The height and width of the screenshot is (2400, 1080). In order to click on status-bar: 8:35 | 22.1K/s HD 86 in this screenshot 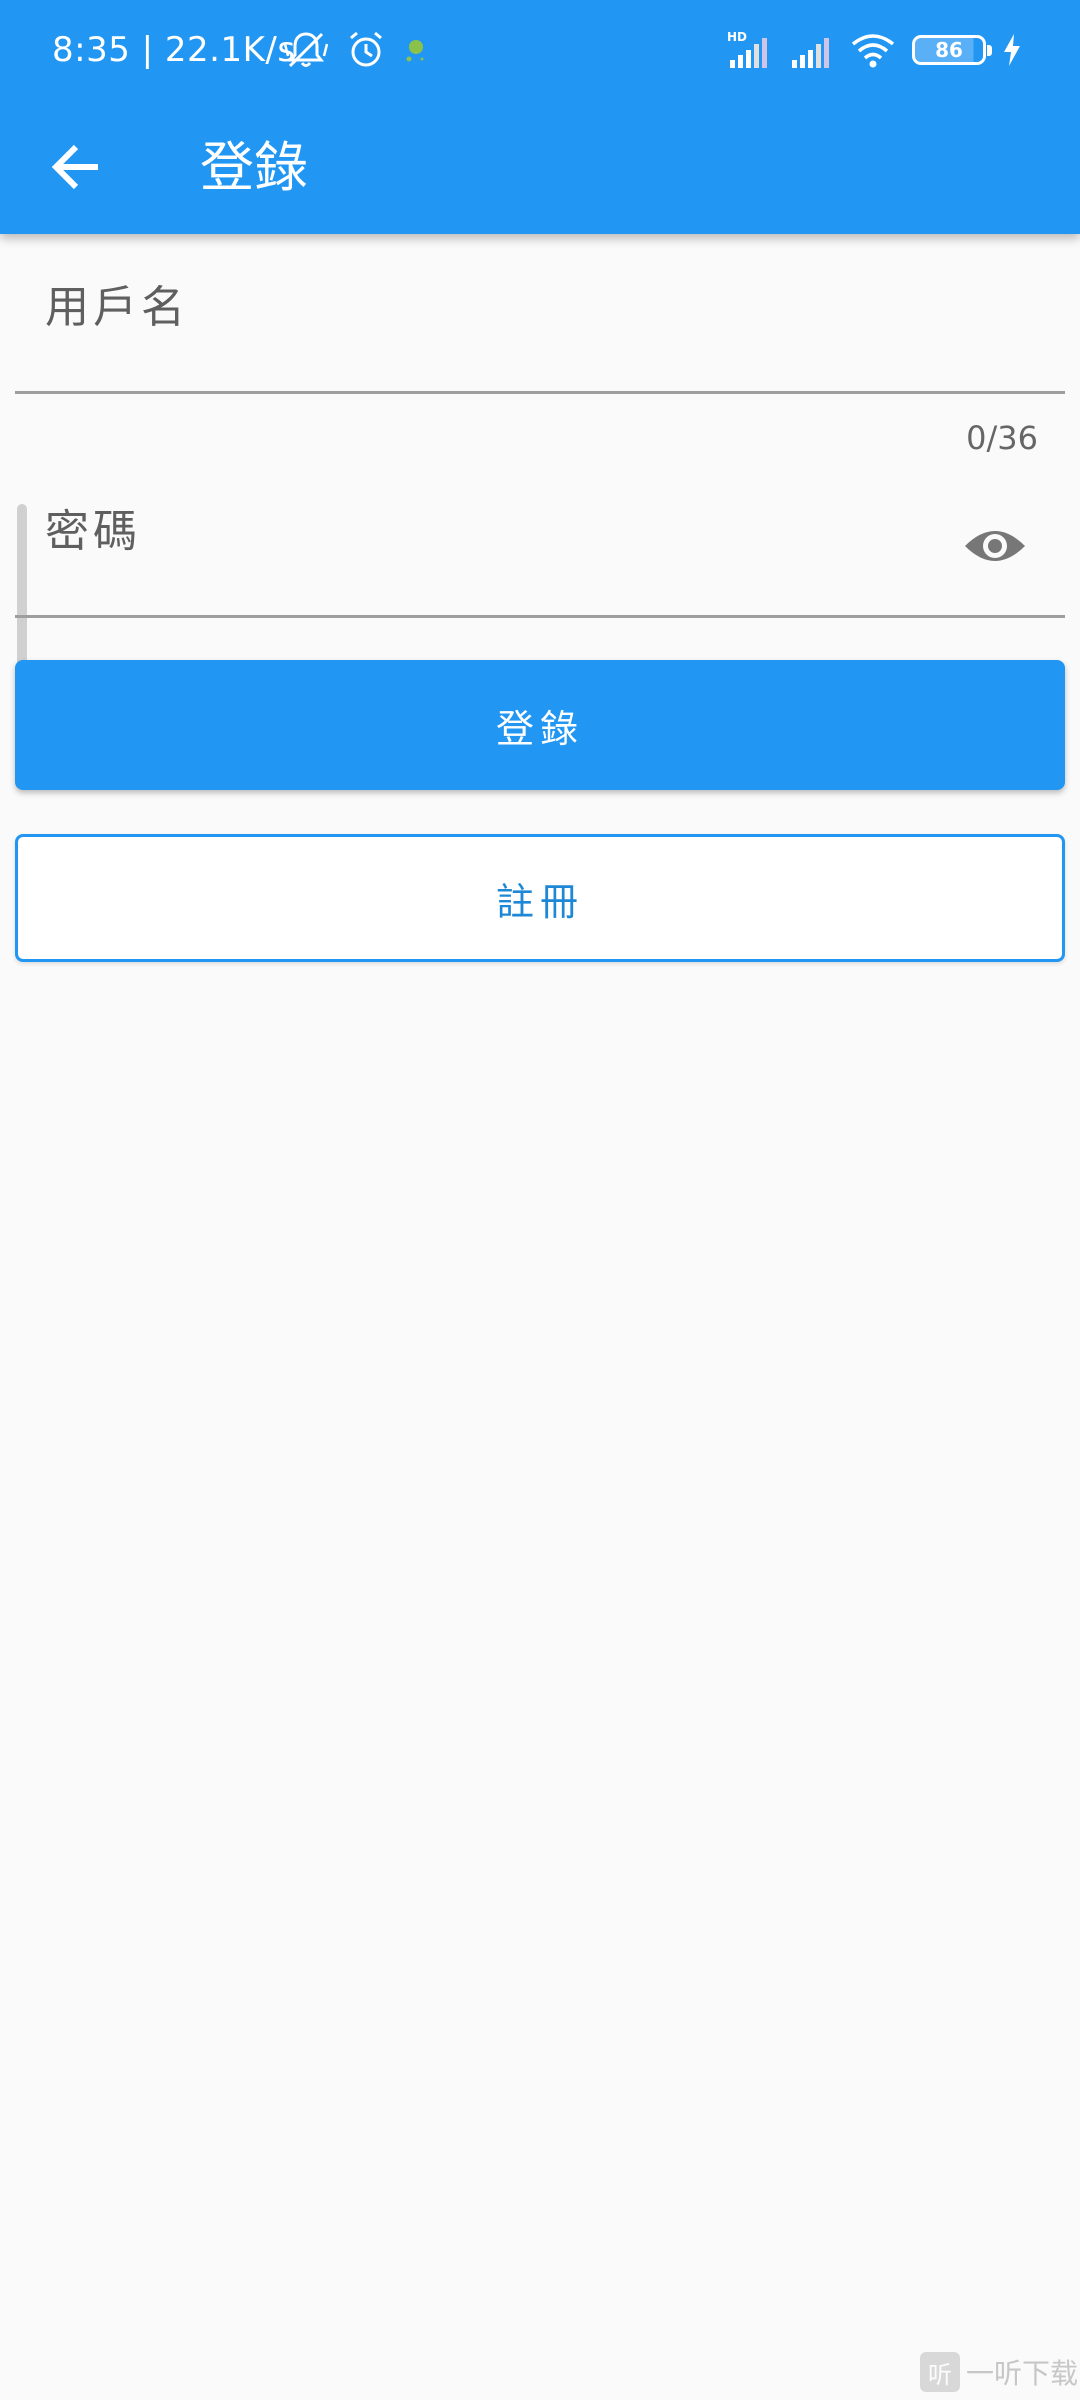, I will do `click(540, 50)`.